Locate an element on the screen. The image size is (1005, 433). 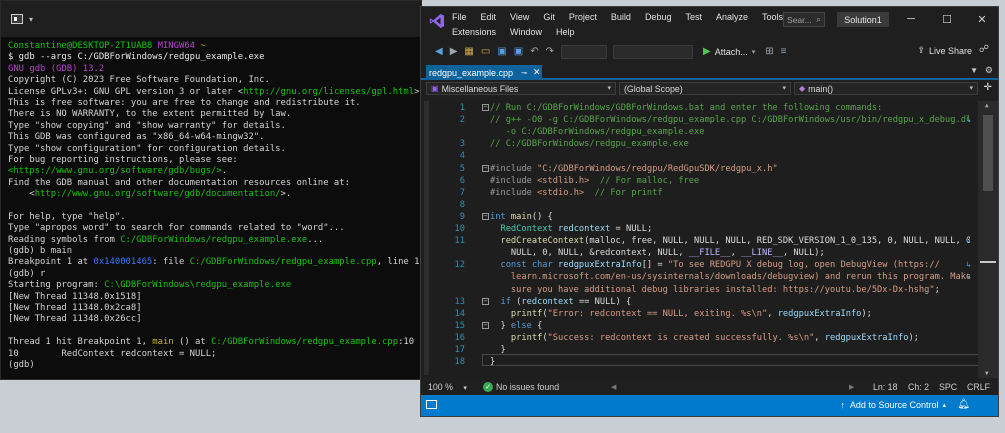
close-button: ✕ is located at coordinates (982, 19).